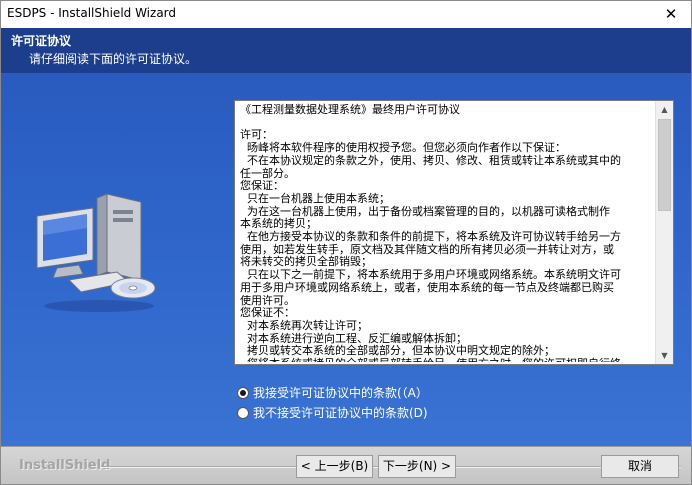  What do you see at coordinates (417, 466) in the screenshot?
I see `next-button: 下一步(N) >` at bounding box center [417, 466].